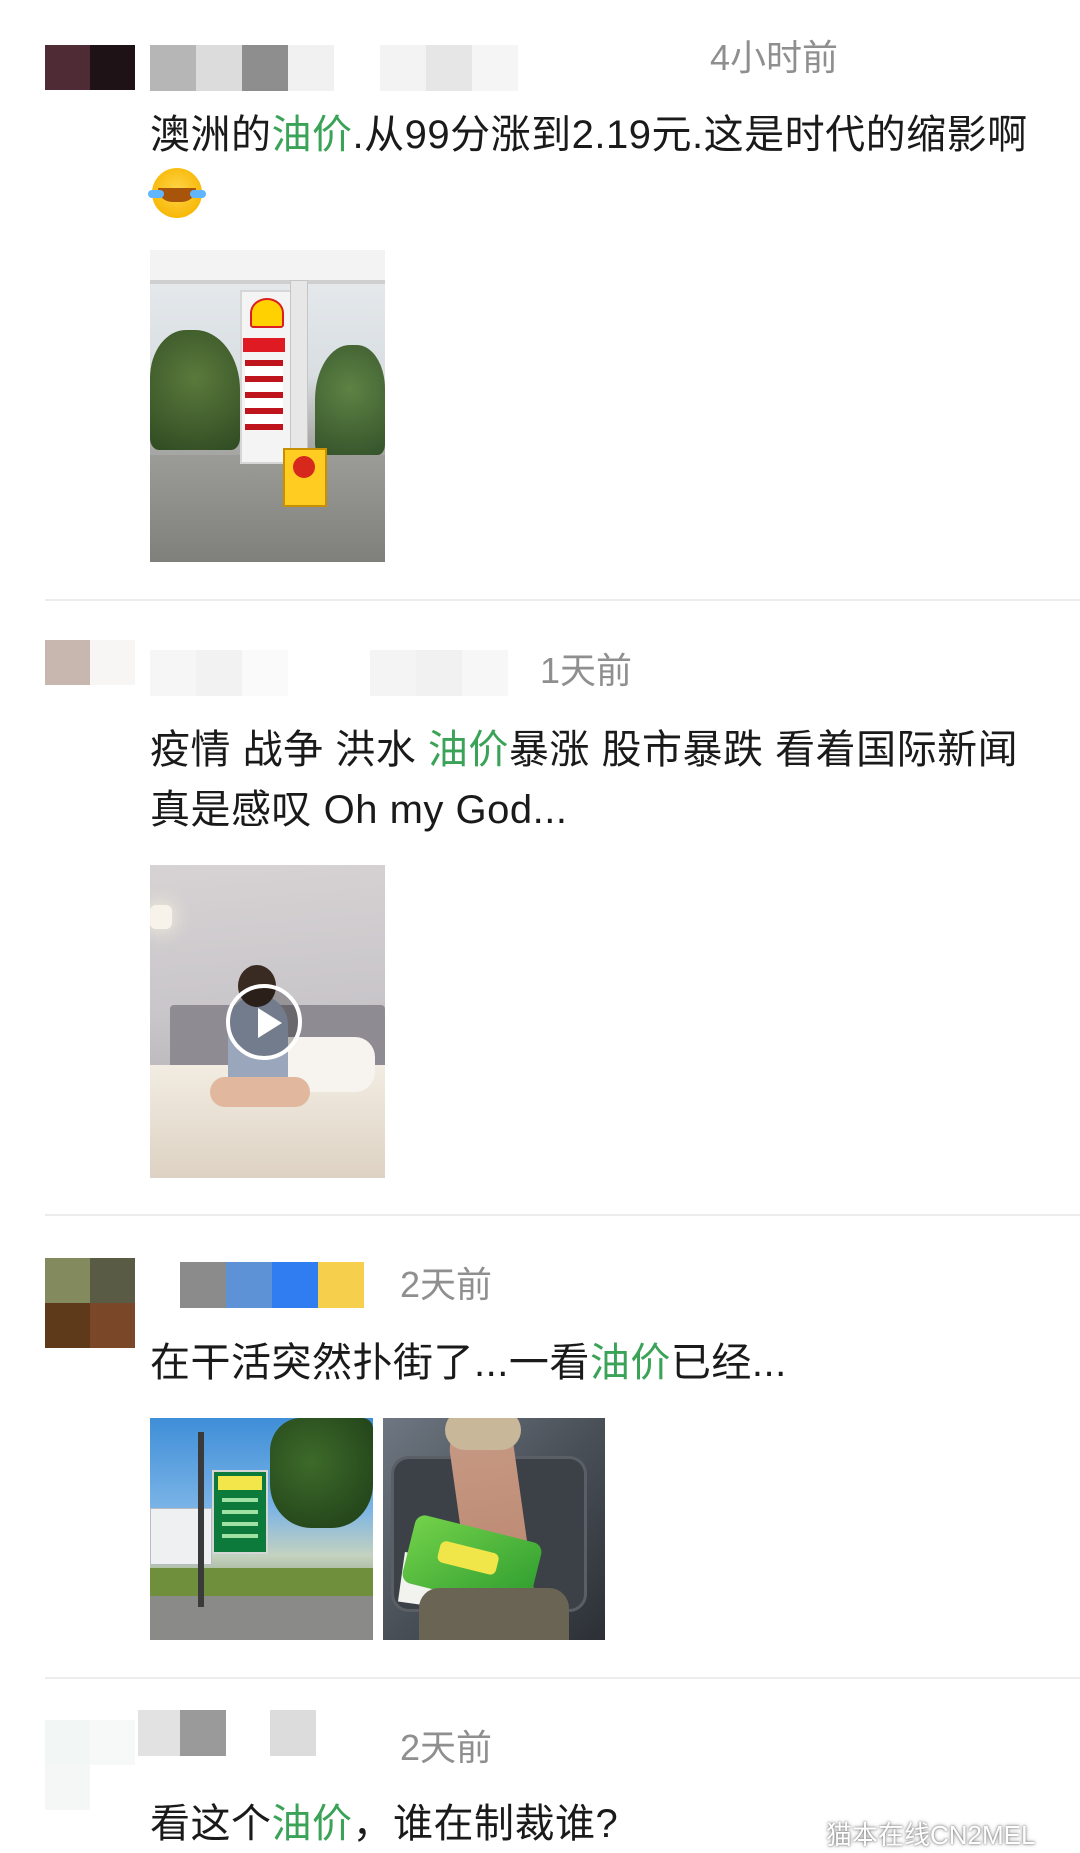  What do you see at coordinates (690, 135) in the screenshot?
I see `text-segment: .从99分涨到2.19元.这是时代的缩影啊` at bounding box center [690, 135].